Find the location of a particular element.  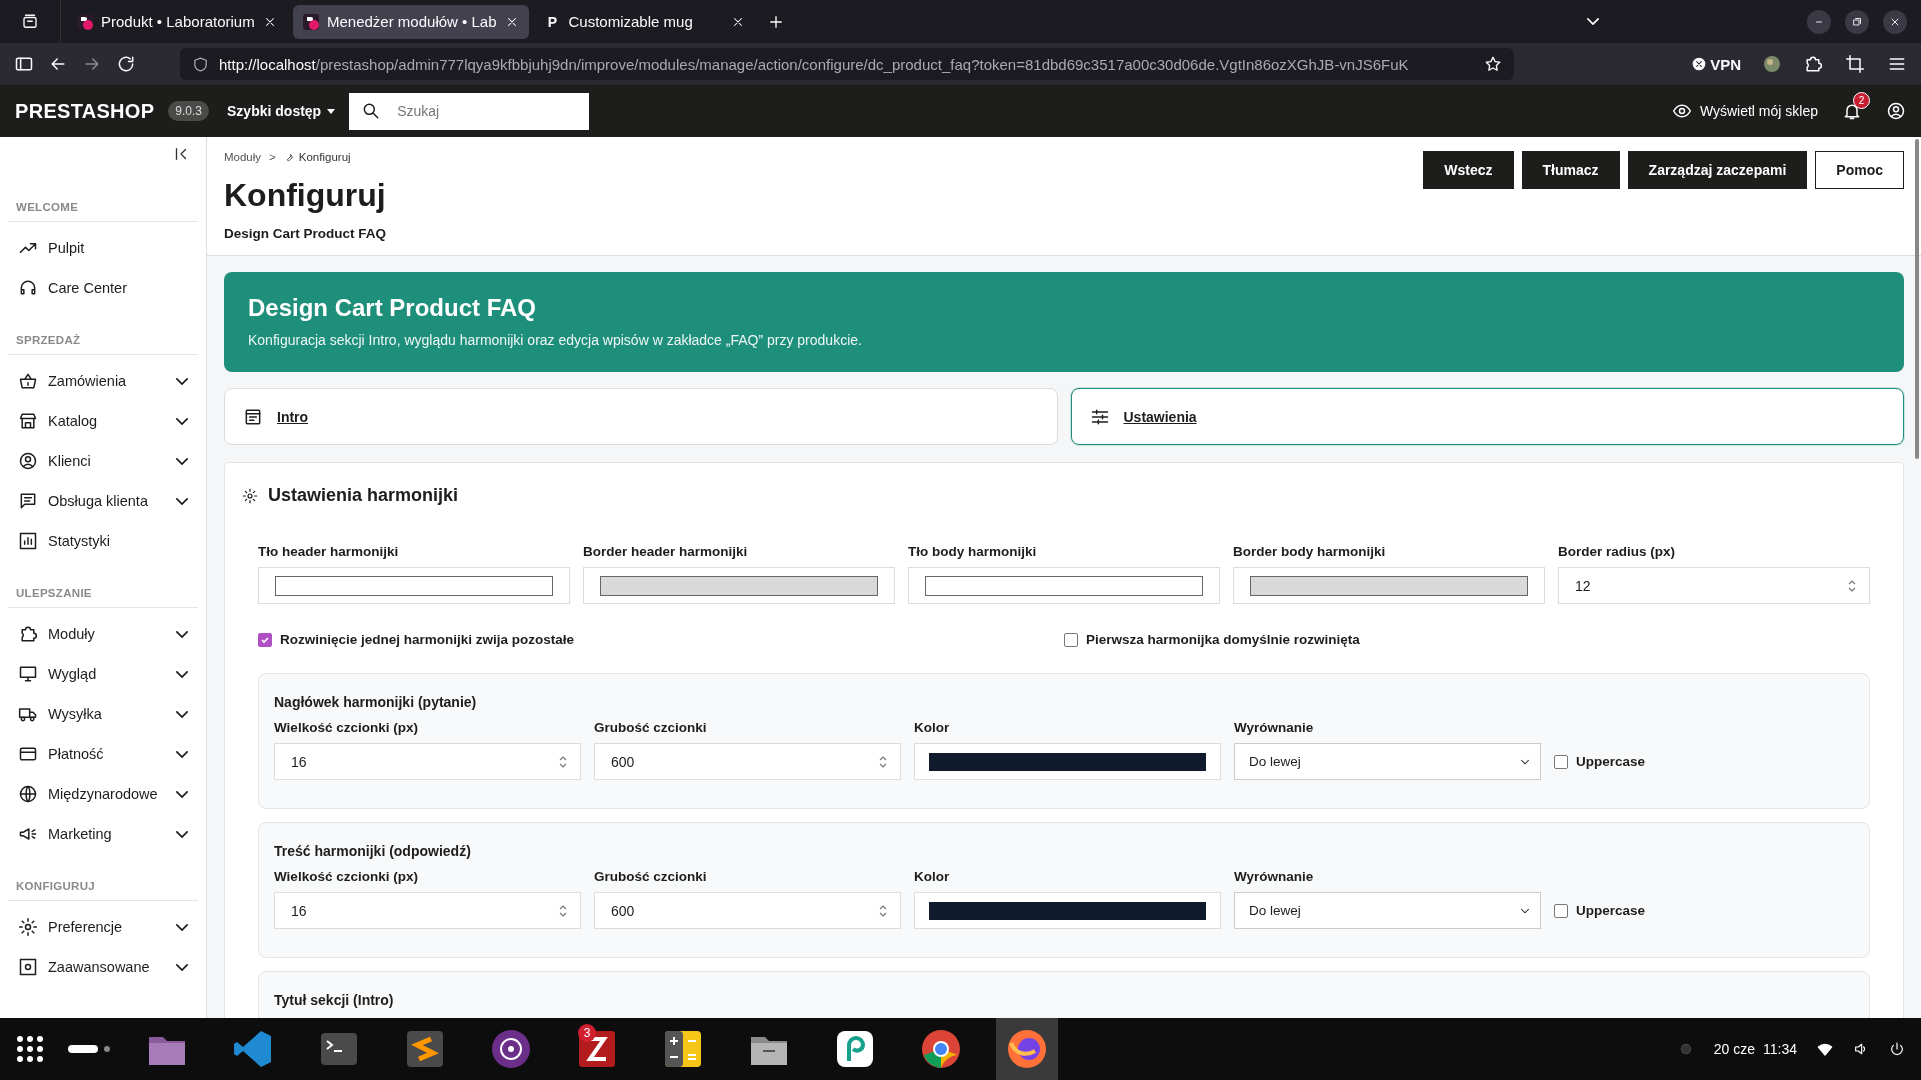

sidebar-item: Zaawansowane is located at coordinates (103, 967).